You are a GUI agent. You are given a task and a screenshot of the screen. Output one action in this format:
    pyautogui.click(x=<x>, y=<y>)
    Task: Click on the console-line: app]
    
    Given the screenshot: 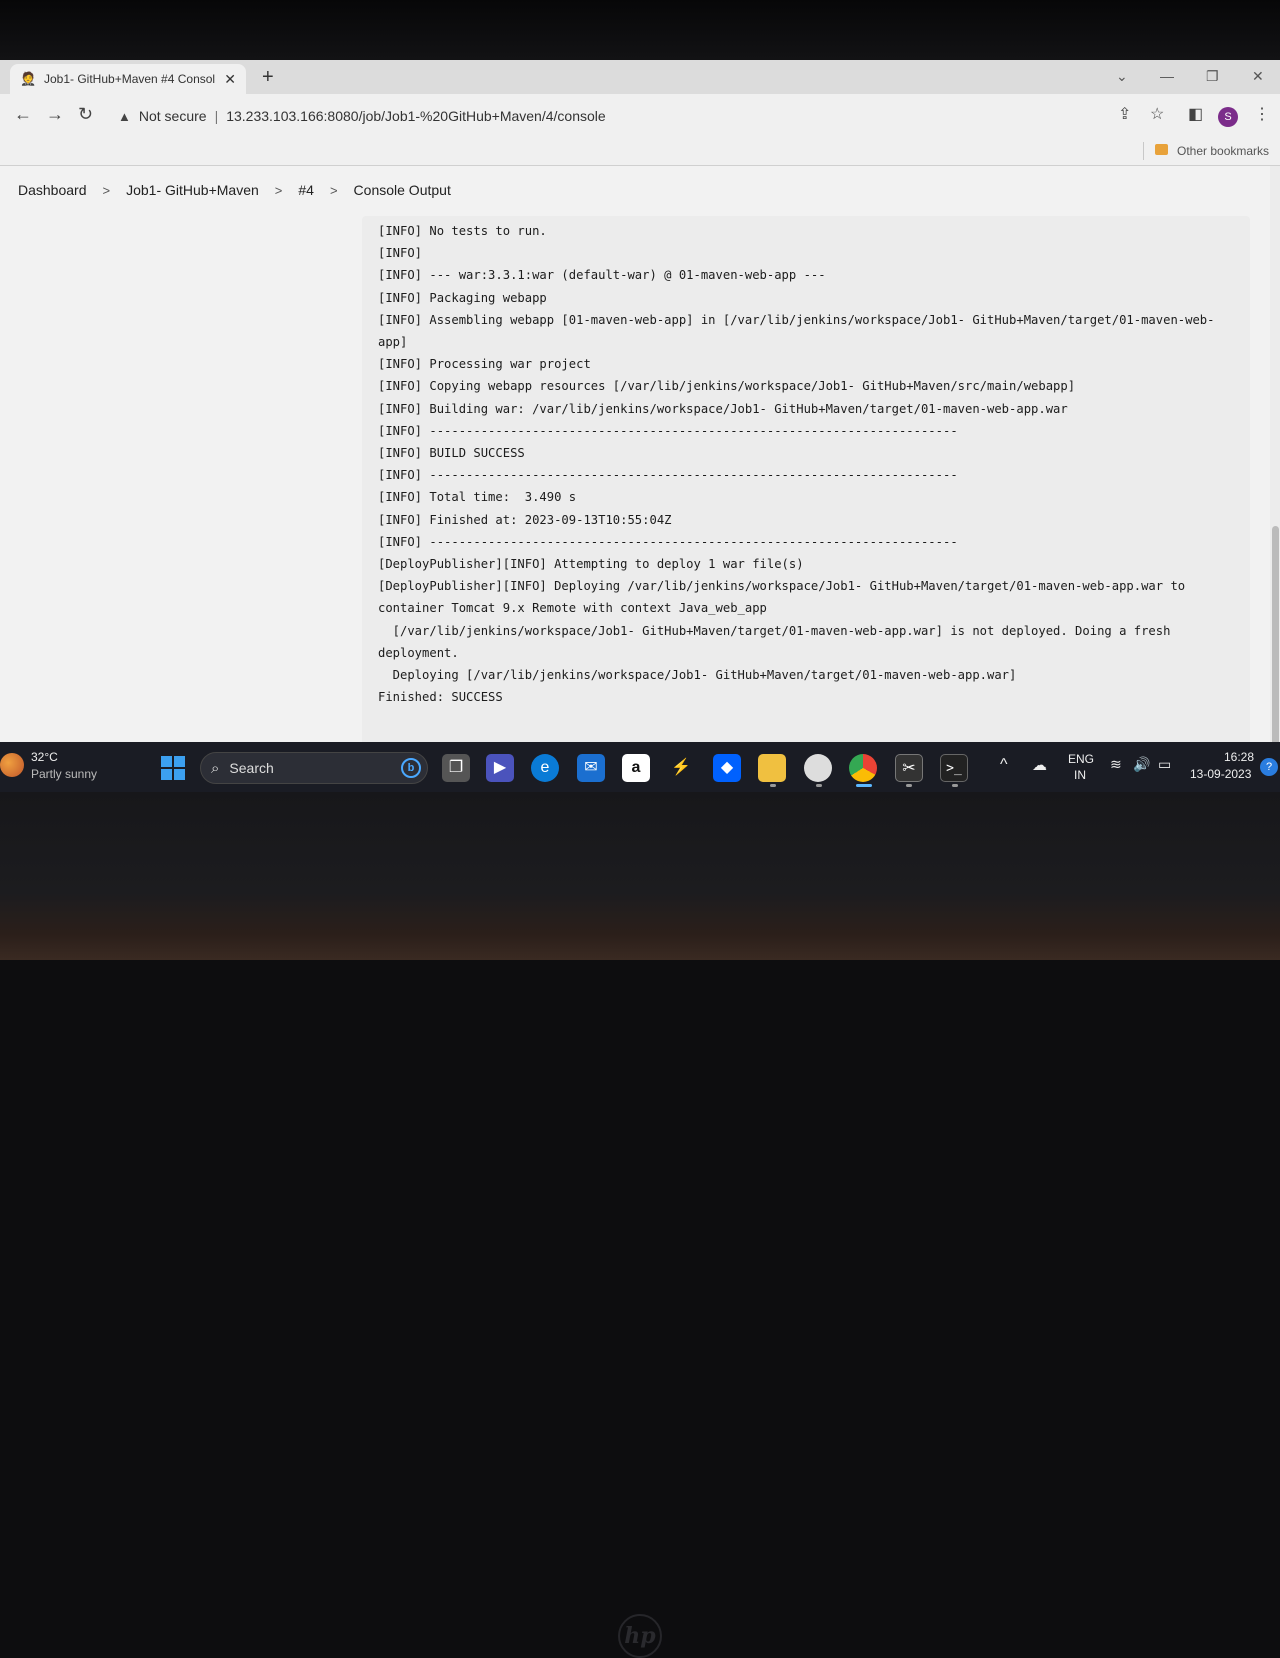 What is the action you would take?
    pyautogui.click(x=393, y=342)
    